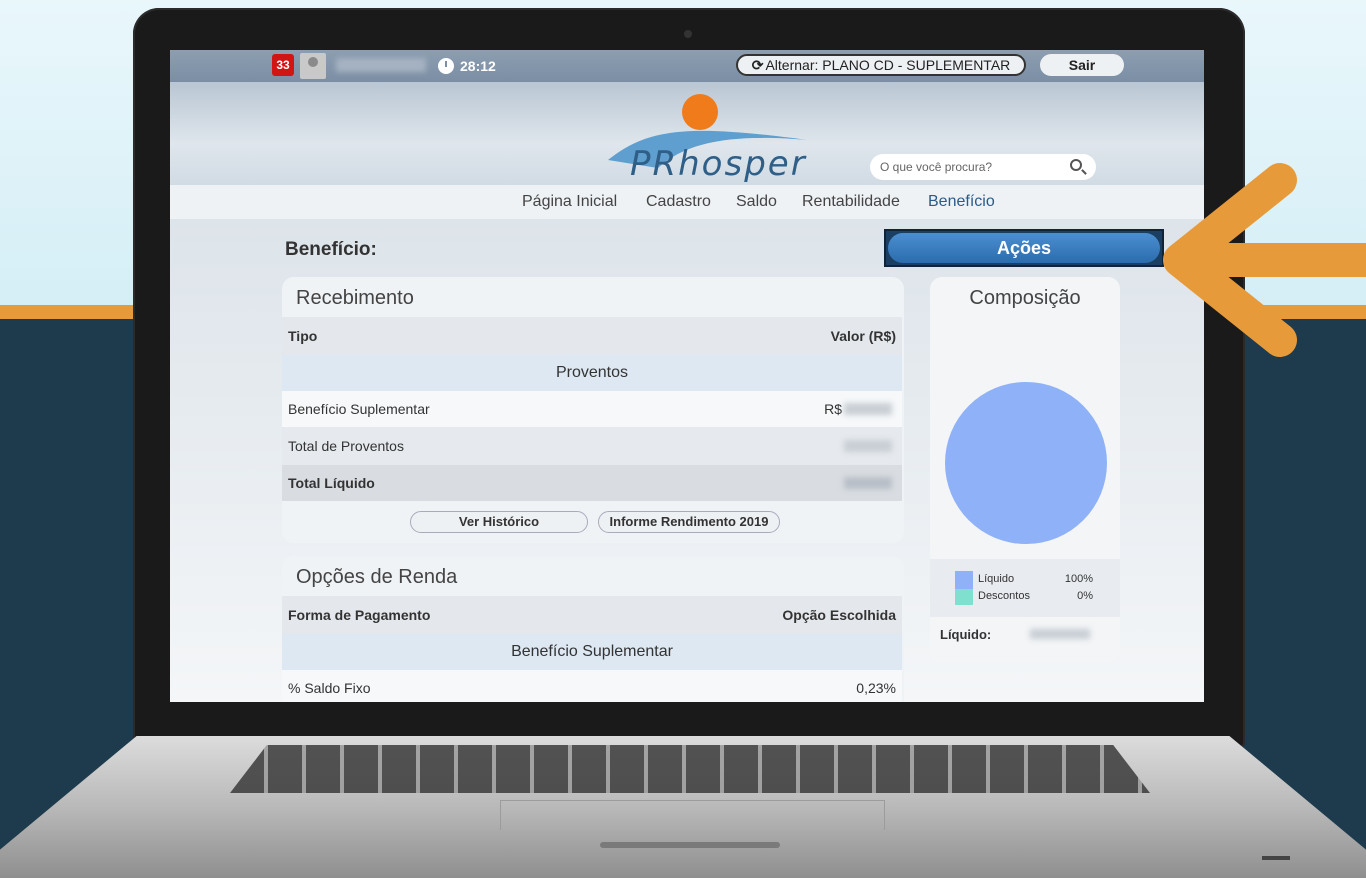 The image size is (1366, 878). I want to click on laptop-camera, so click(688, 34).